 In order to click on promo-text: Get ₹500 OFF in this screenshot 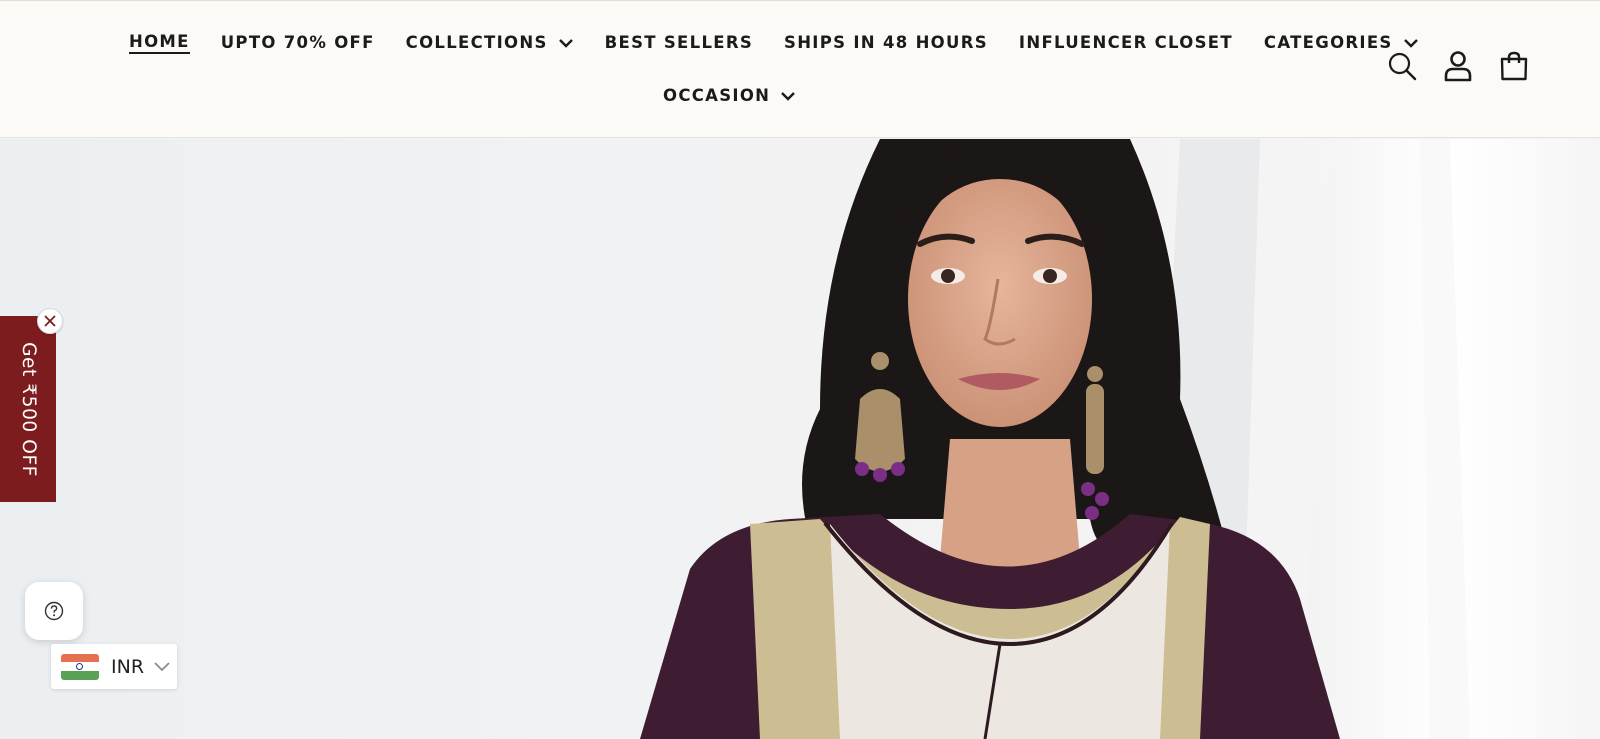, I will do `click(28, 409)`.